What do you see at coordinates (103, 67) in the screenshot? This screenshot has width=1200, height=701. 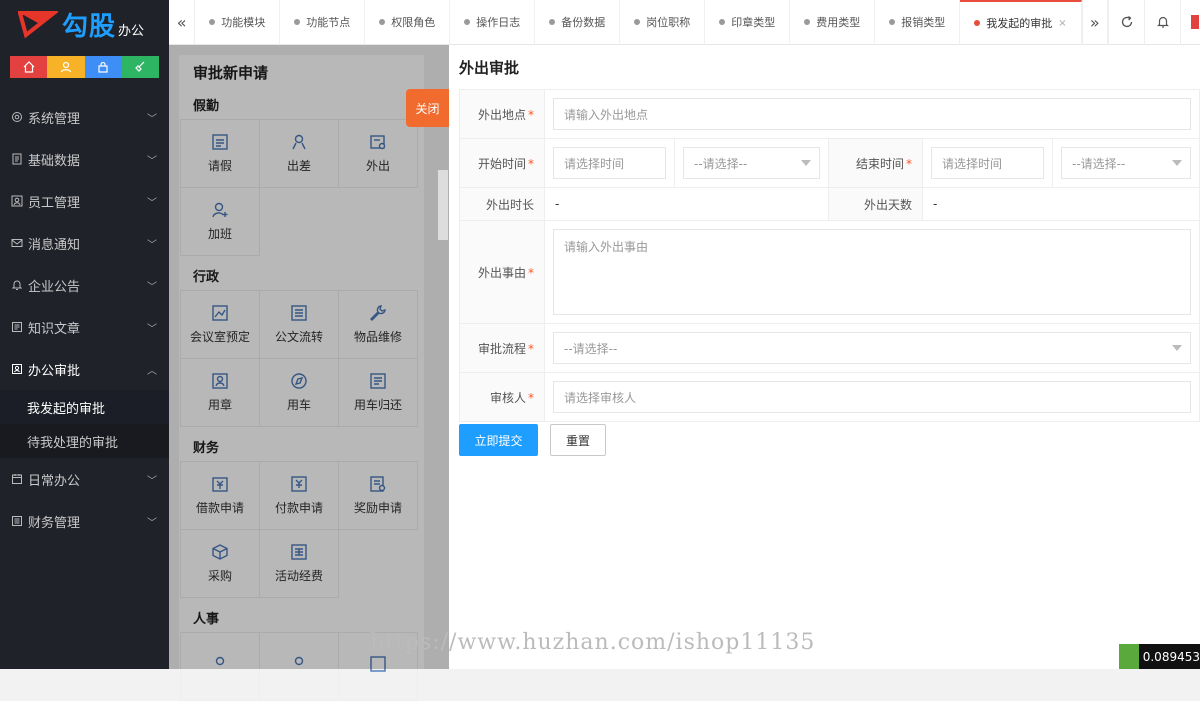 I see `lock-icon` at bounding box center [103, 67].